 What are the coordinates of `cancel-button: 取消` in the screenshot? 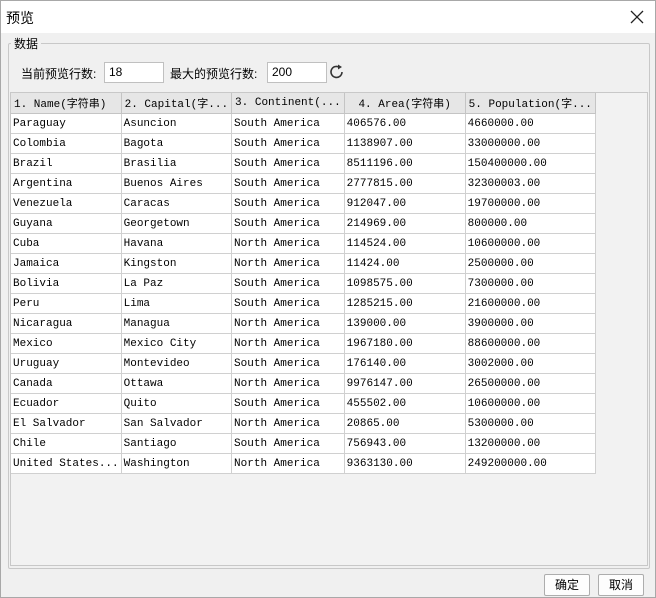 It's located at (621, 585).